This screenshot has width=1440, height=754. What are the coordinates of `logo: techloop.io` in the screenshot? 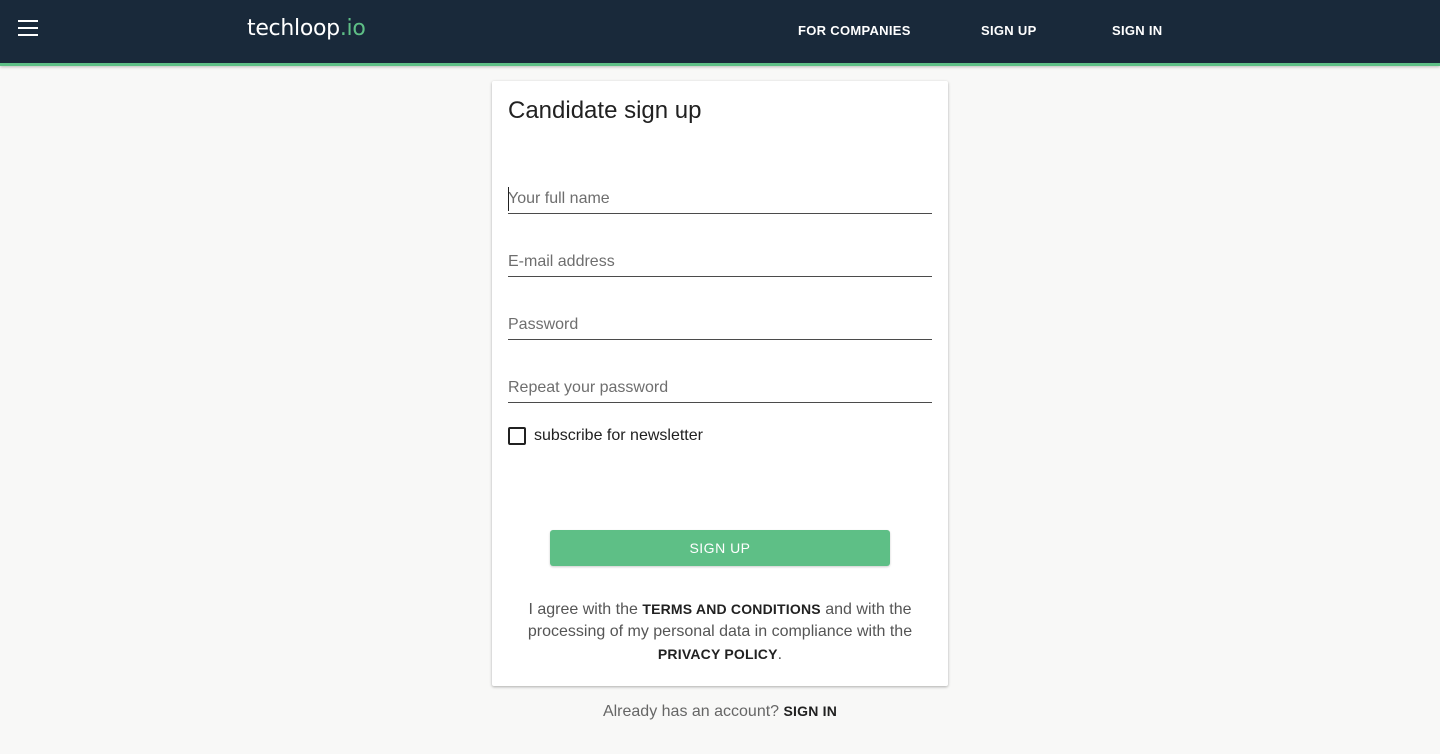 It's located at (306, 28).